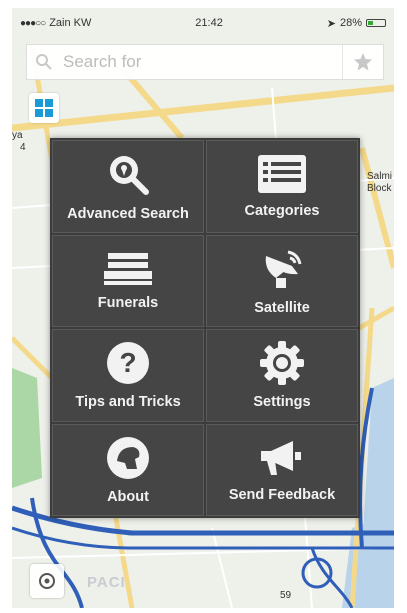 The image size is (407, 613). What do you see at coordinates (350, 23) in the screenshot?
I see `battery-percent: 28%` at bounding box center [350, 23].